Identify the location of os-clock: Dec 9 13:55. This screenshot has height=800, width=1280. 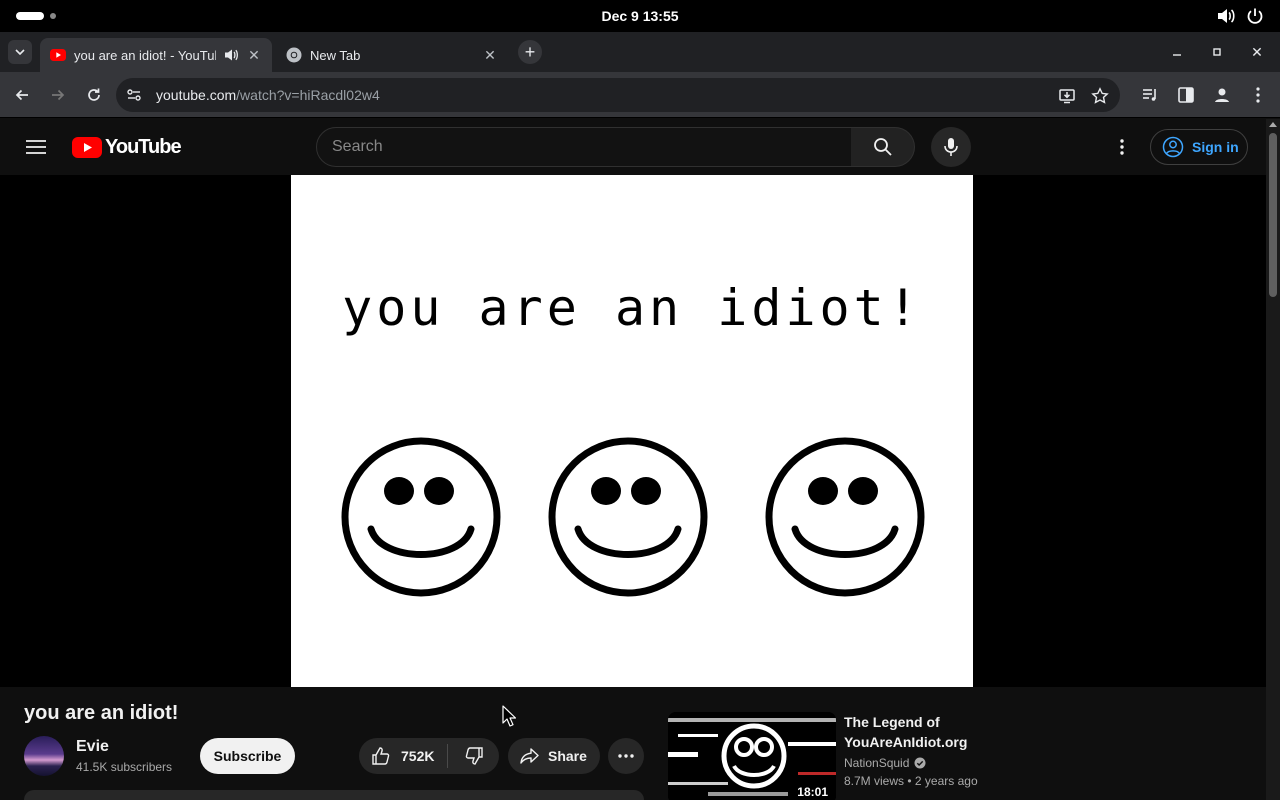
(640, 16).